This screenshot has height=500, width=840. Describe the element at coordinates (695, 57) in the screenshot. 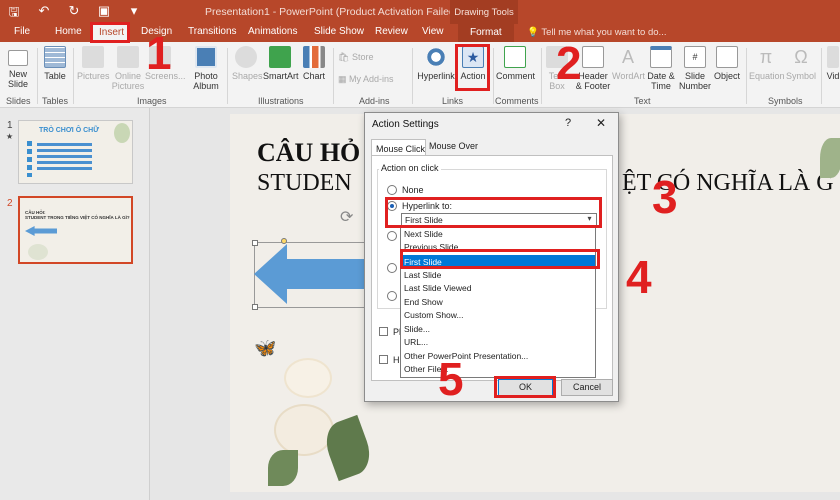

I see `slide-number-icon: #` at that location.